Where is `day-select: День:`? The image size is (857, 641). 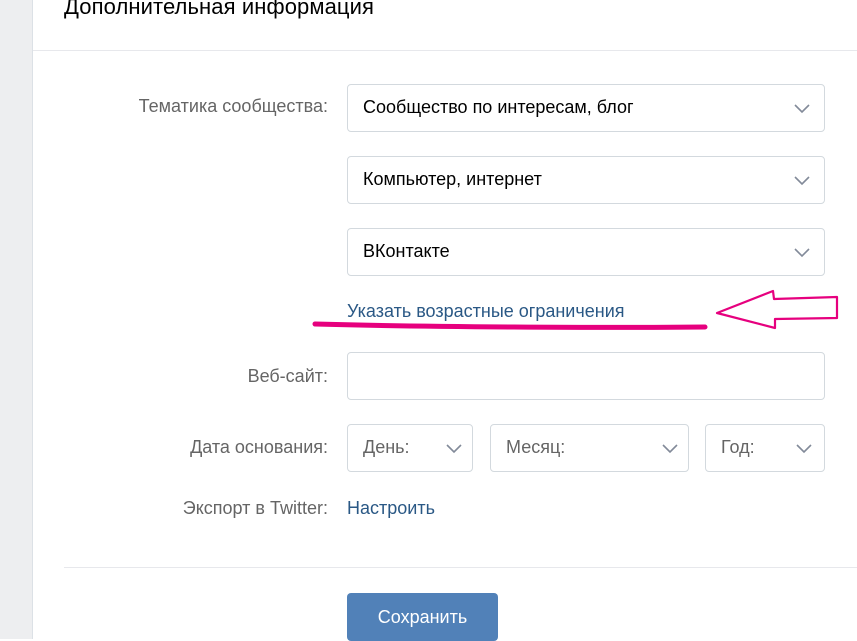 day-select: День: is located at coordinates (410, 448).